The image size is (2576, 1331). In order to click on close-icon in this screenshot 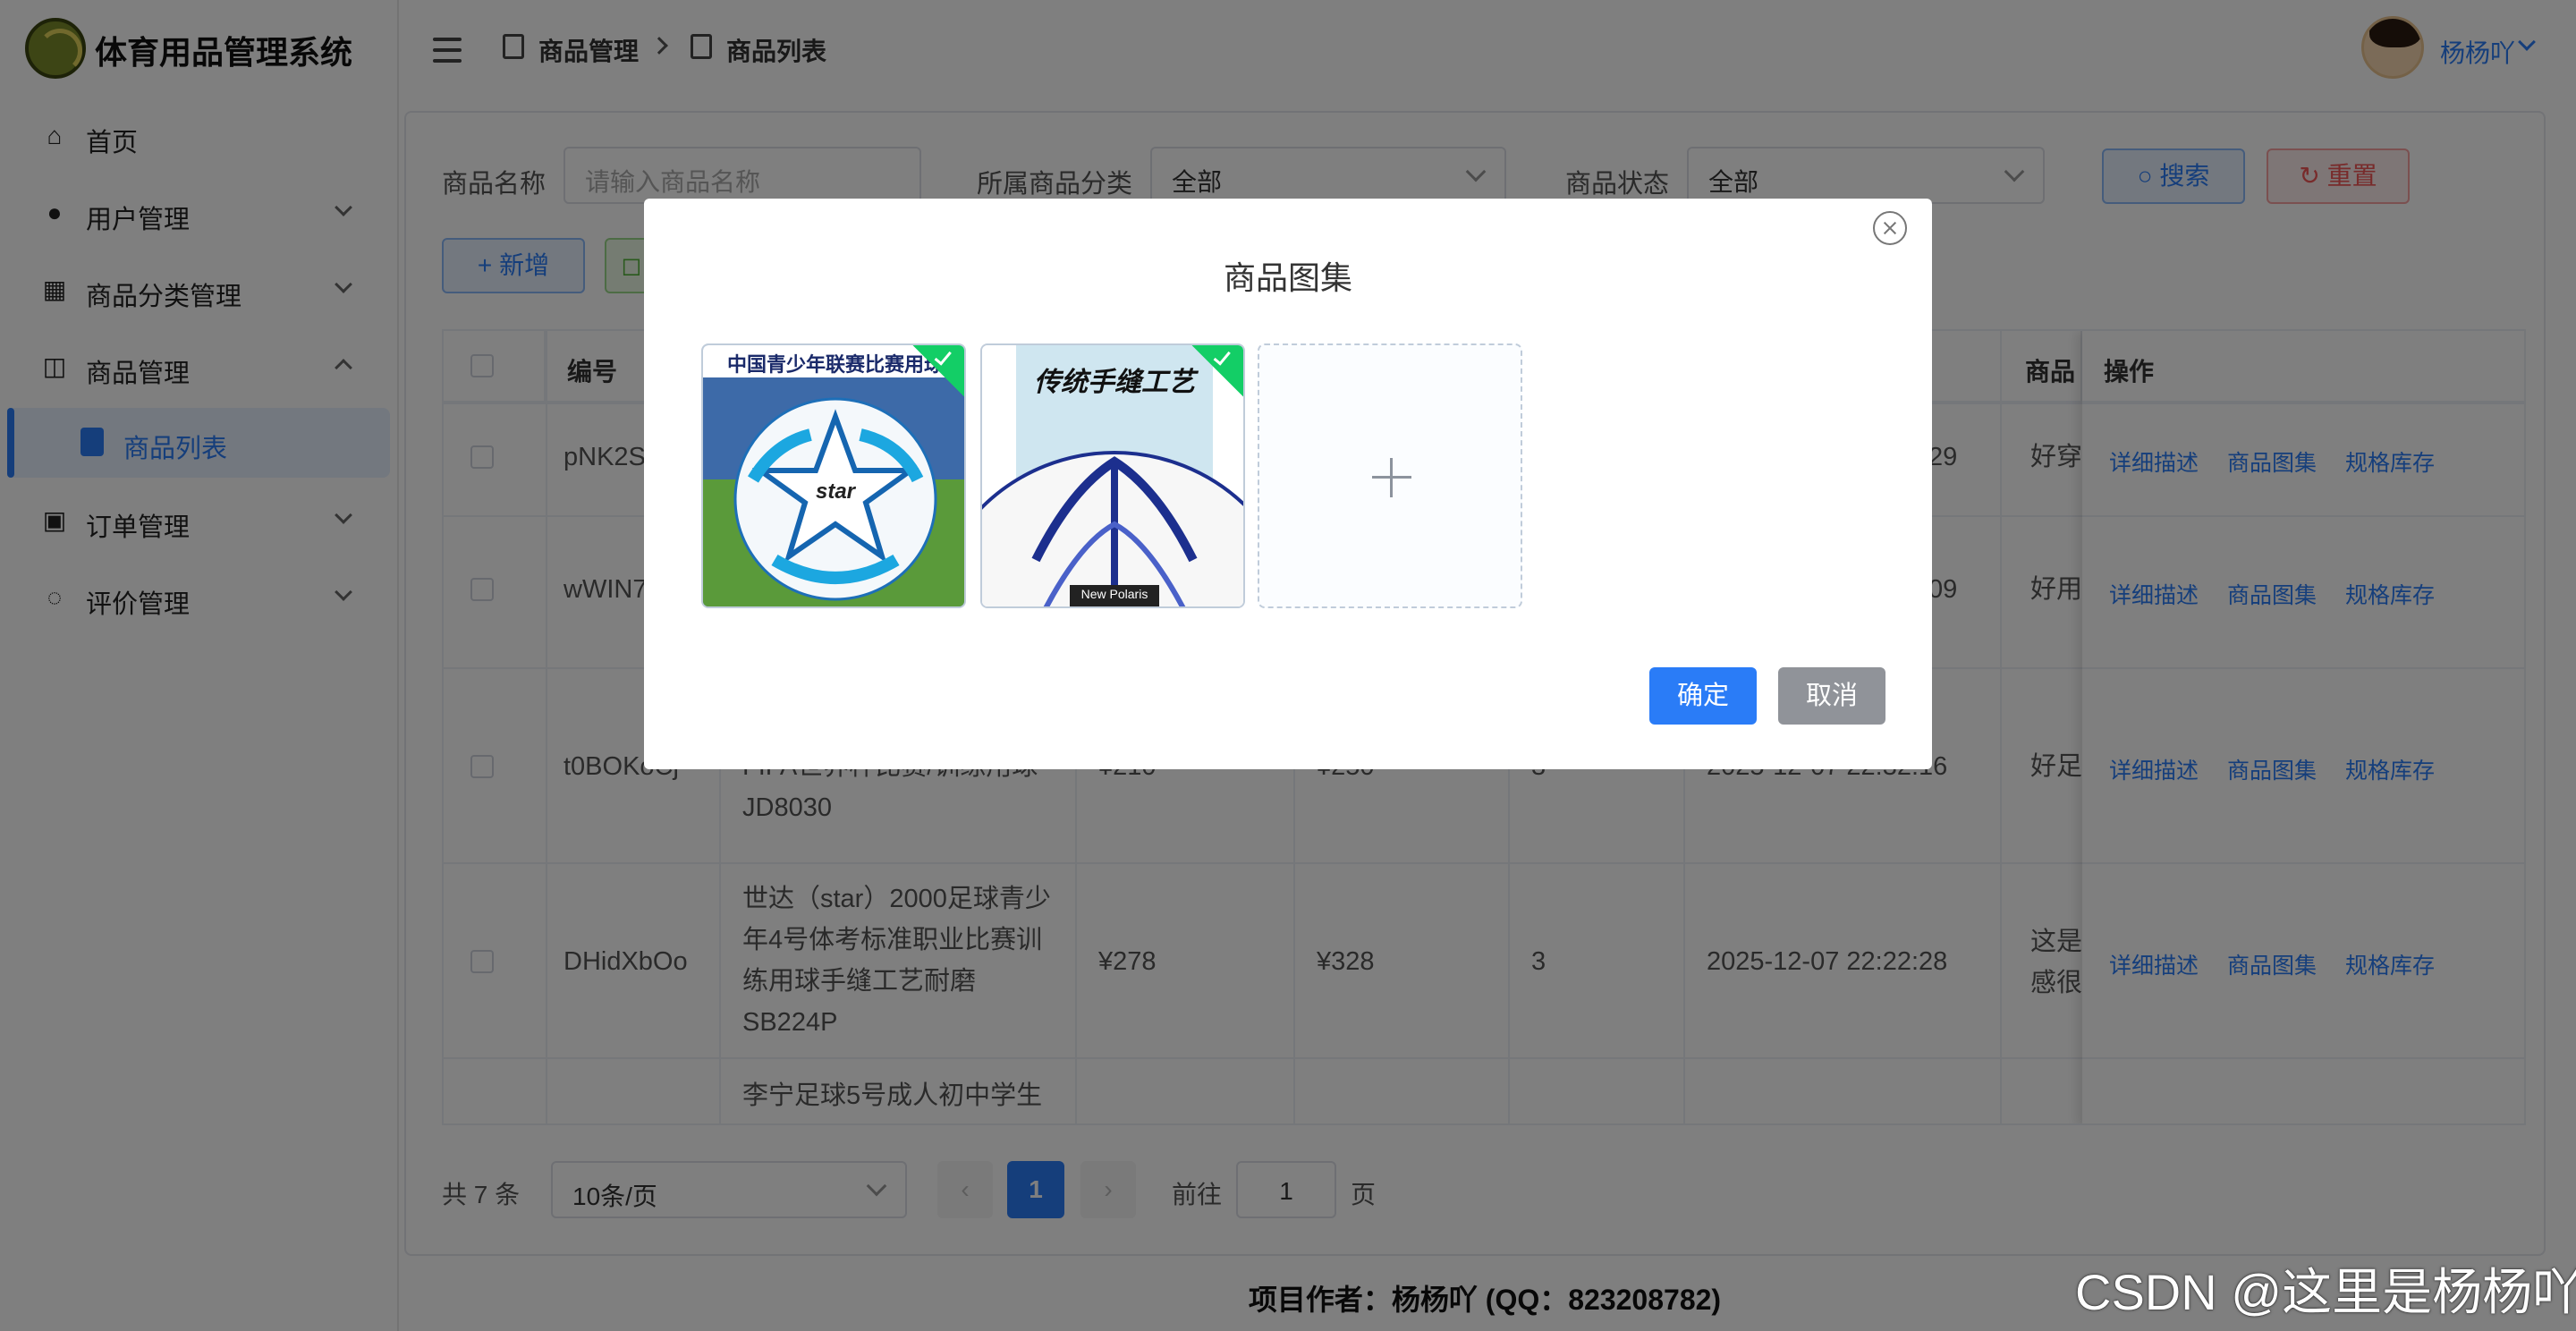, I will do `click(1890, 228)`.